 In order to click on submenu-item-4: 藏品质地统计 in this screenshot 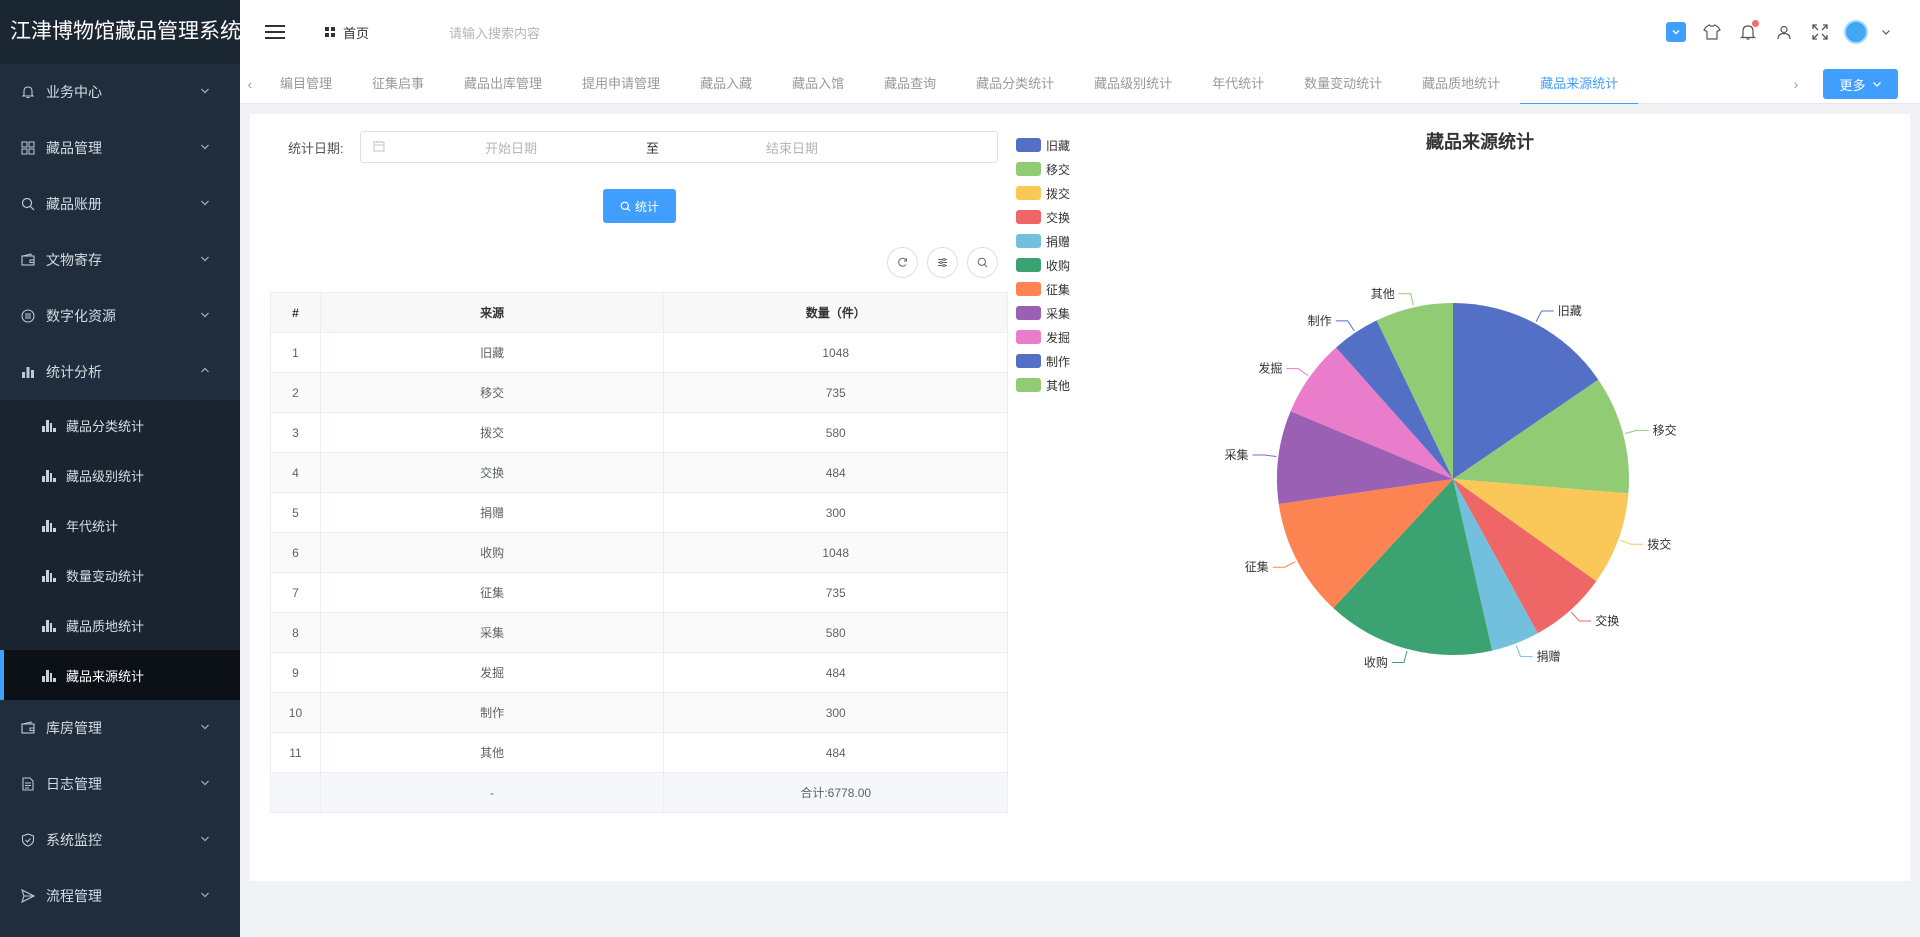, I will do `click(120, 625)`.